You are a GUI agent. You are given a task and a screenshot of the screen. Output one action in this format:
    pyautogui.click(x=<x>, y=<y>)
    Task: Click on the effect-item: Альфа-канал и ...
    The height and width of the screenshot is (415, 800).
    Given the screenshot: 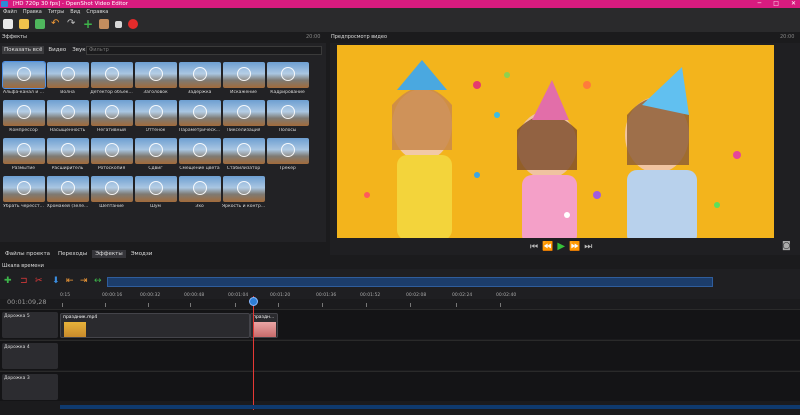 What is the action you would take?
    pyautogui.click(x=23, y=79)
    